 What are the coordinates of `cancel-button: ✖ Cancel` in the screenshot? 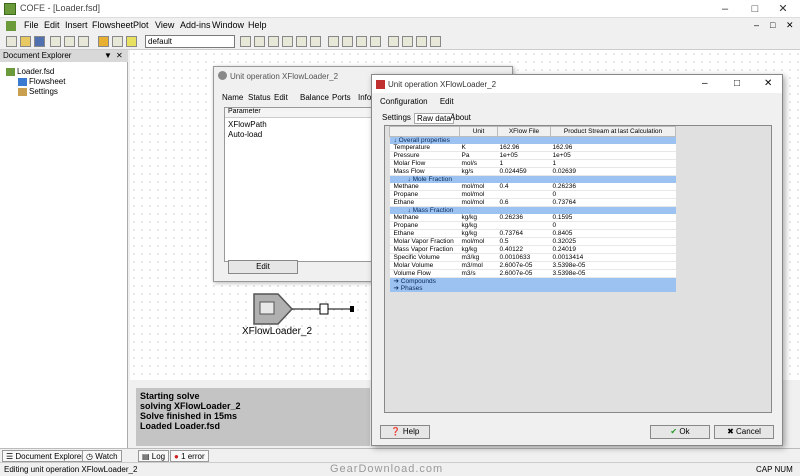 It's located at (744, 432).